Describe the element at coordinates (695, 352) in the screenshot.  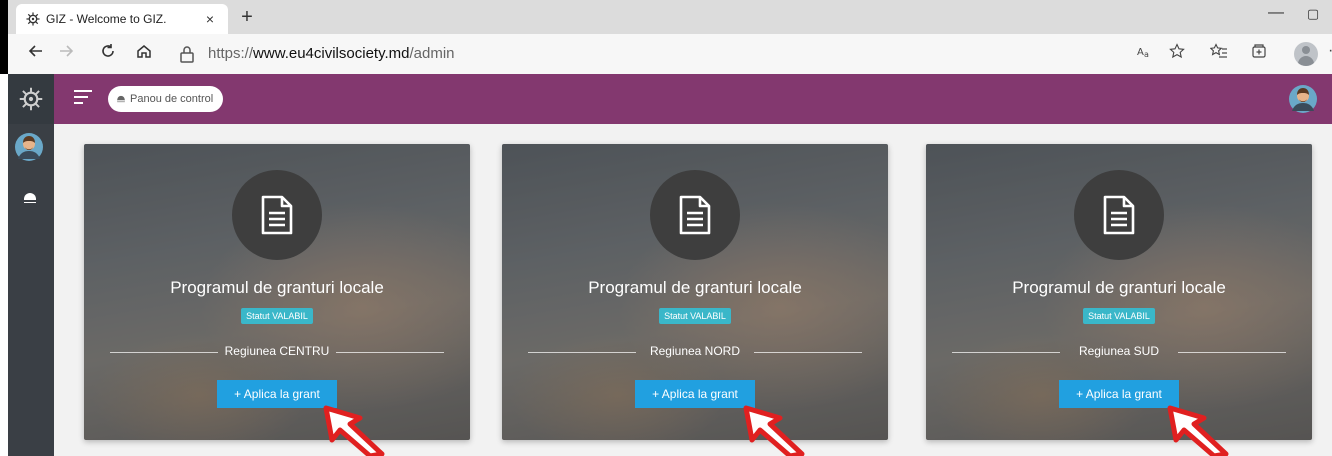
I see `card-region: Regiunea NORD` at that location.